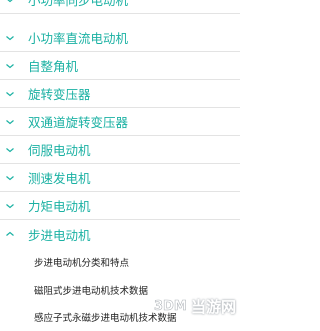 The image size is (320, 331). What do you see at coordinates (78, 4) in the screenshot?
I see `menu-item-label: 小功率同步电动机` at bounding box center [78, 4].